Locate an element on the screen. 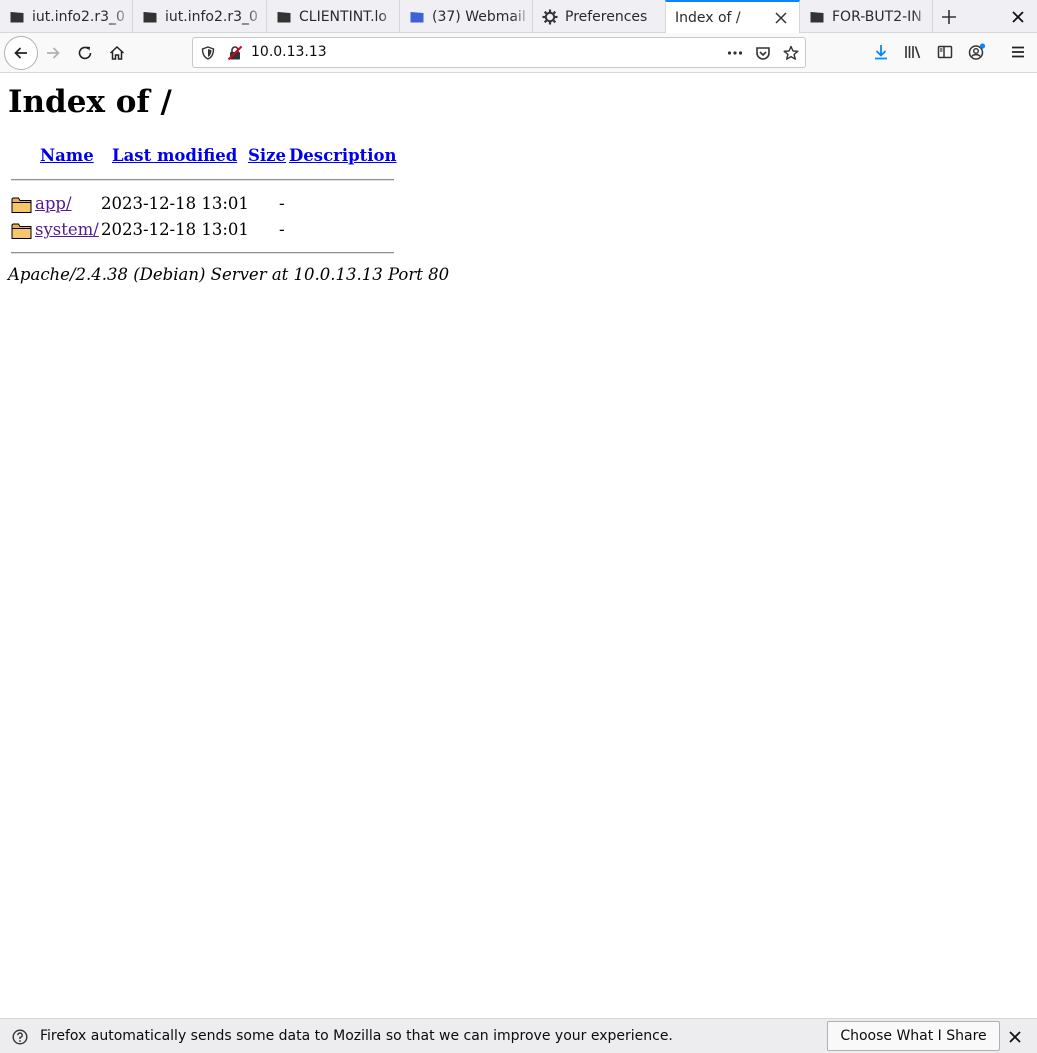 The image size is (1037, 1053). tab-title: FOR-BUT2-IN is located at coordinates (877, 16).